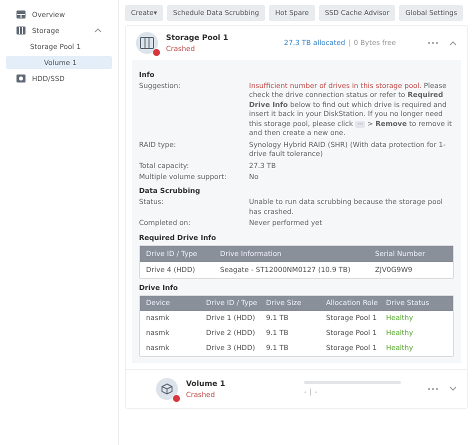 This screenshot has width=474, height=445. Describe the element at coordinates (453, 389) in the screenshot. I see `expand-icon` at that location.